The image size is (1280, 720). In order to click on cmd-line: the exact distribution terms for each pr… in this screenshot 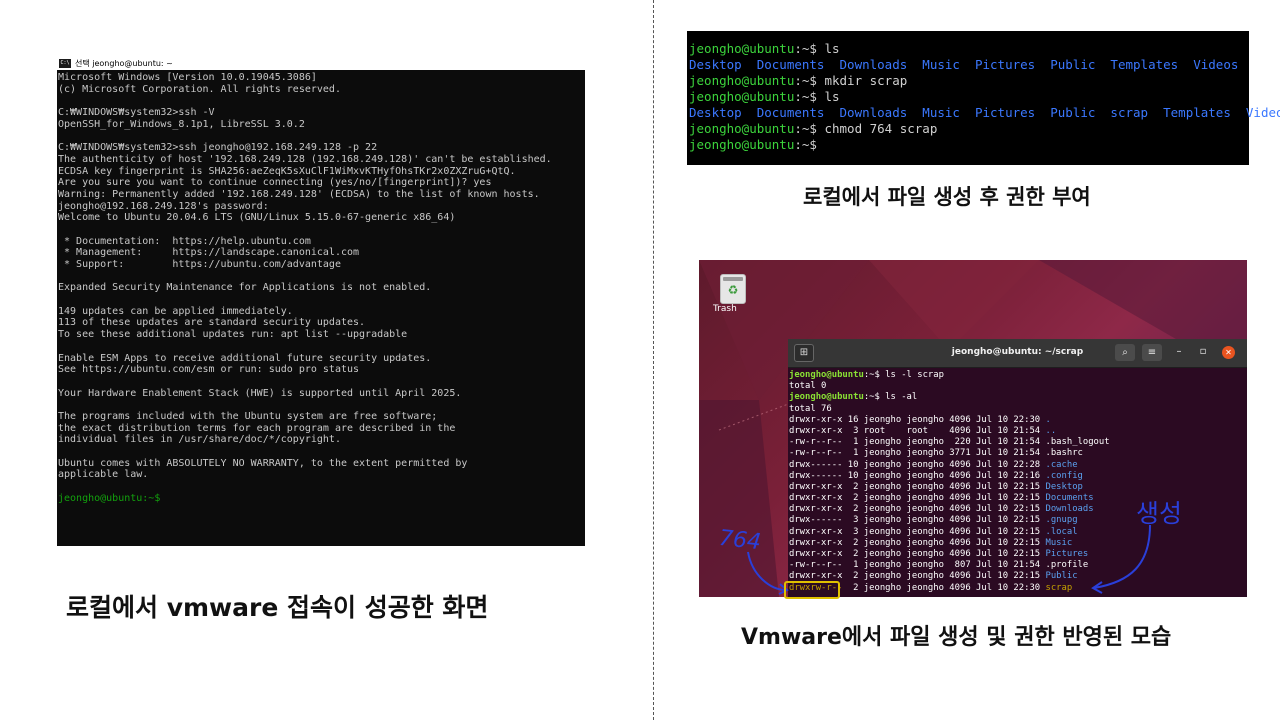, I will do `click(257, 428)`.